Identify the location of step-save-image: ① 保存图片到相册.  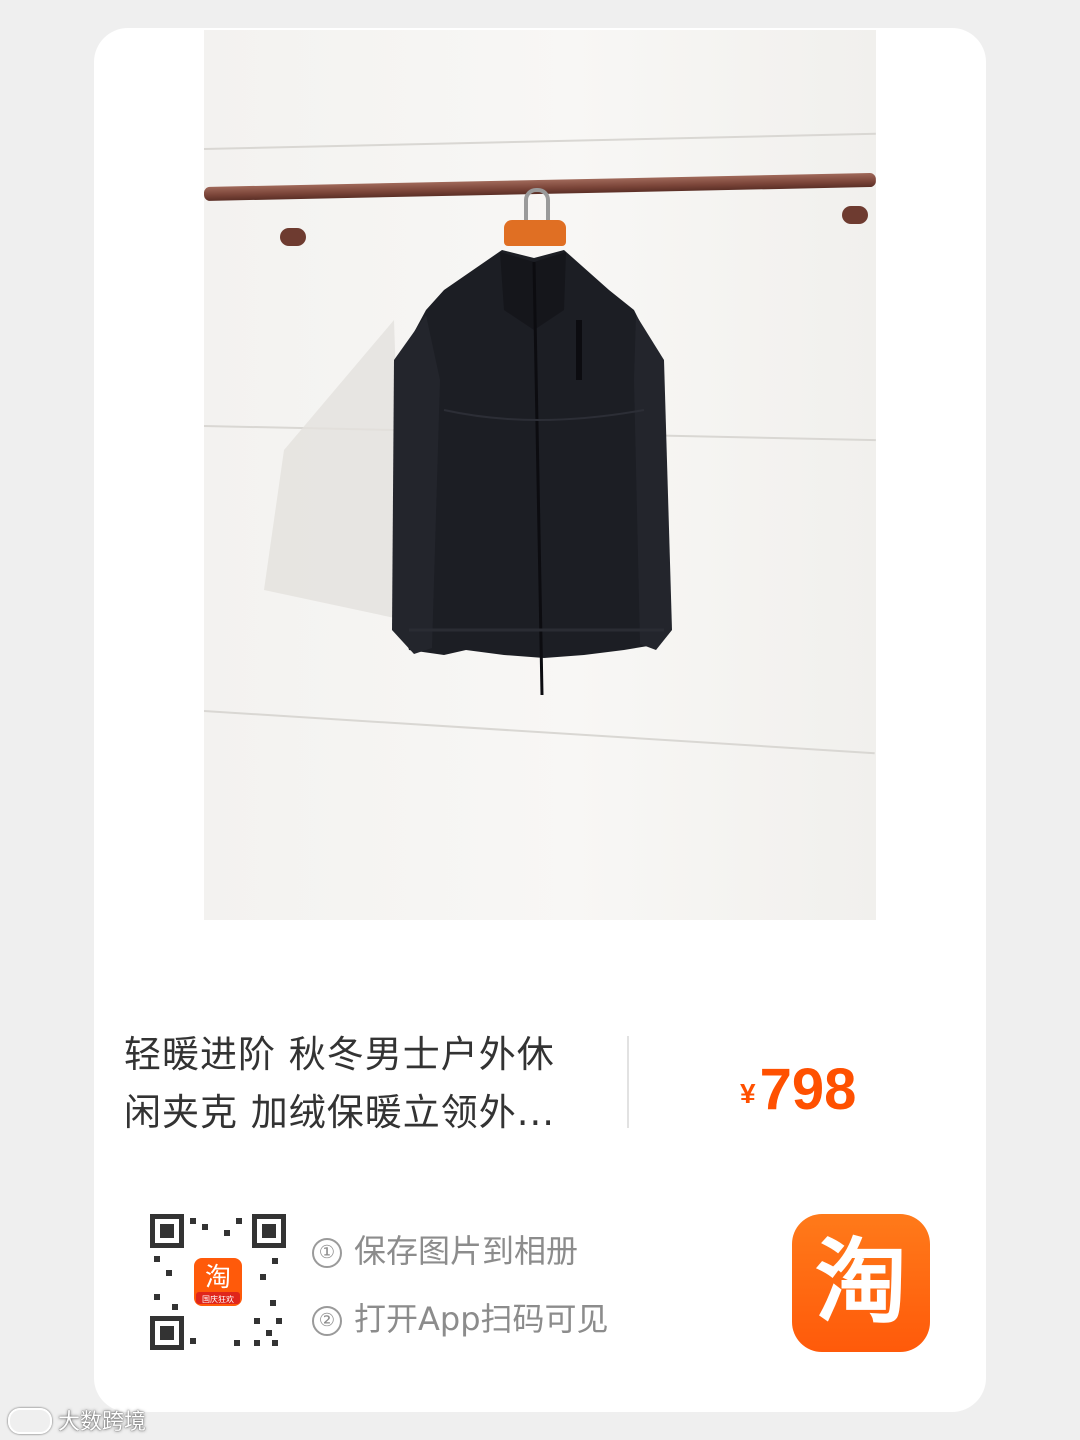
(445, 1249).